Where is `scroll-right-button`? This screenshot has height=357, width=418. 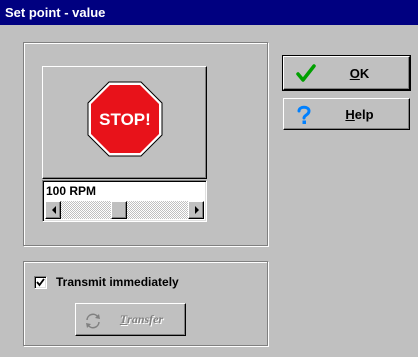 scroll-right-button is located at coordinates (196, 210).